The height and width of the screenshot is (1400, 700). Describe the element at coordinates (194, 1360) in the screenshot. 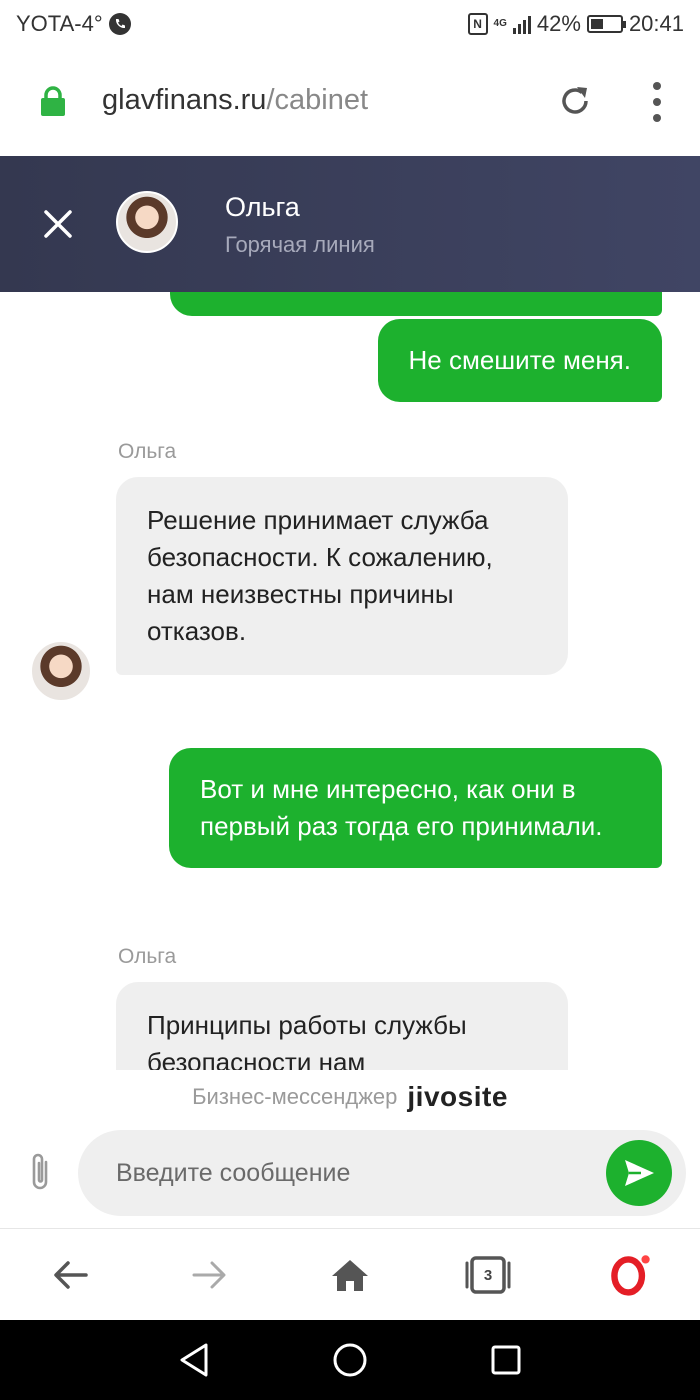

I see `android-back-icon` at that location.